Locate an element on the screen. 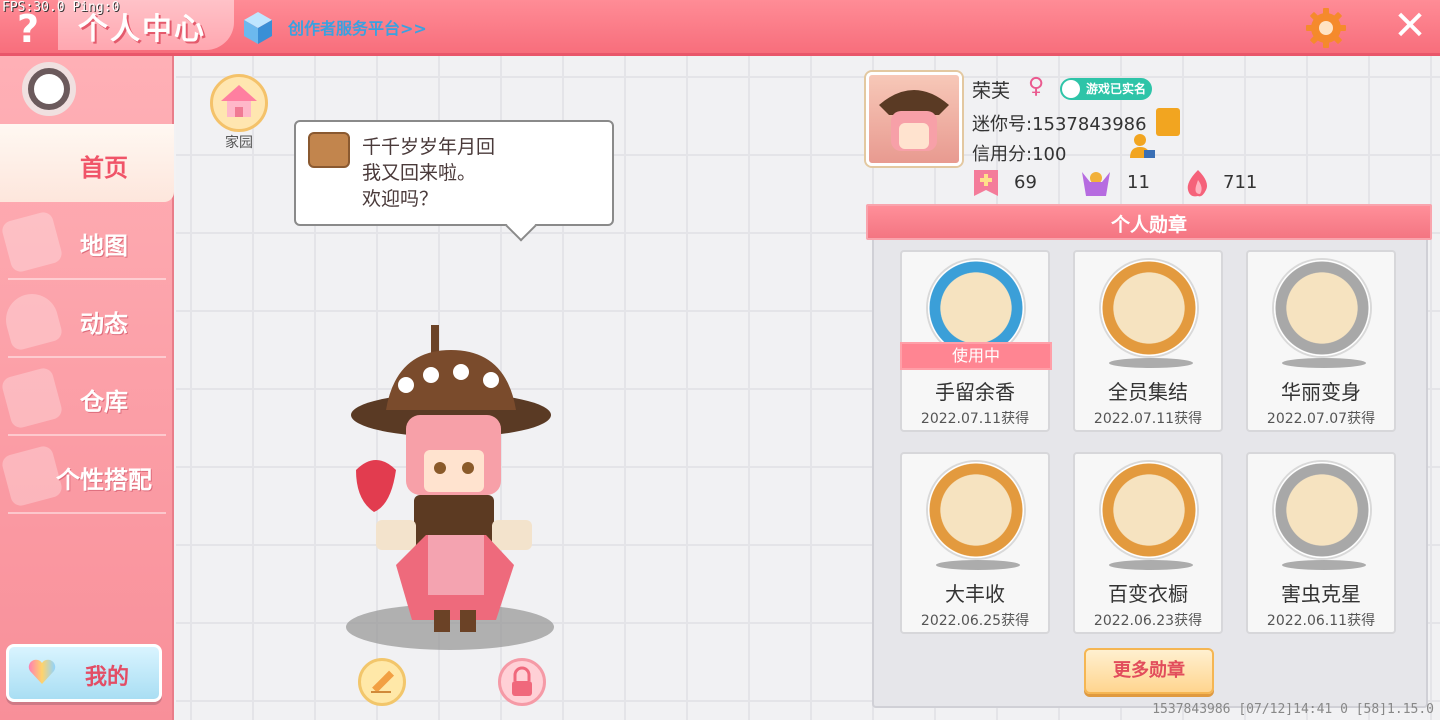 Image resolution: width=1440 pixels, height=720 pixels. gear-icon is located at coordinates (1326, 28).